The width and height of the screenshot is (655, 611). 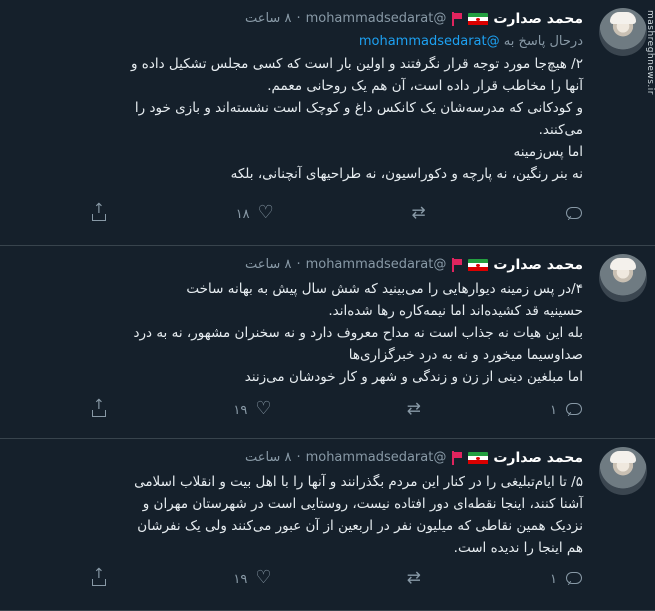 What do you see at coordinates (518, 548) in the screenshot?
I see `tweet-line: هم اینجا را ندیده است.` at bounding box center [518, 548].